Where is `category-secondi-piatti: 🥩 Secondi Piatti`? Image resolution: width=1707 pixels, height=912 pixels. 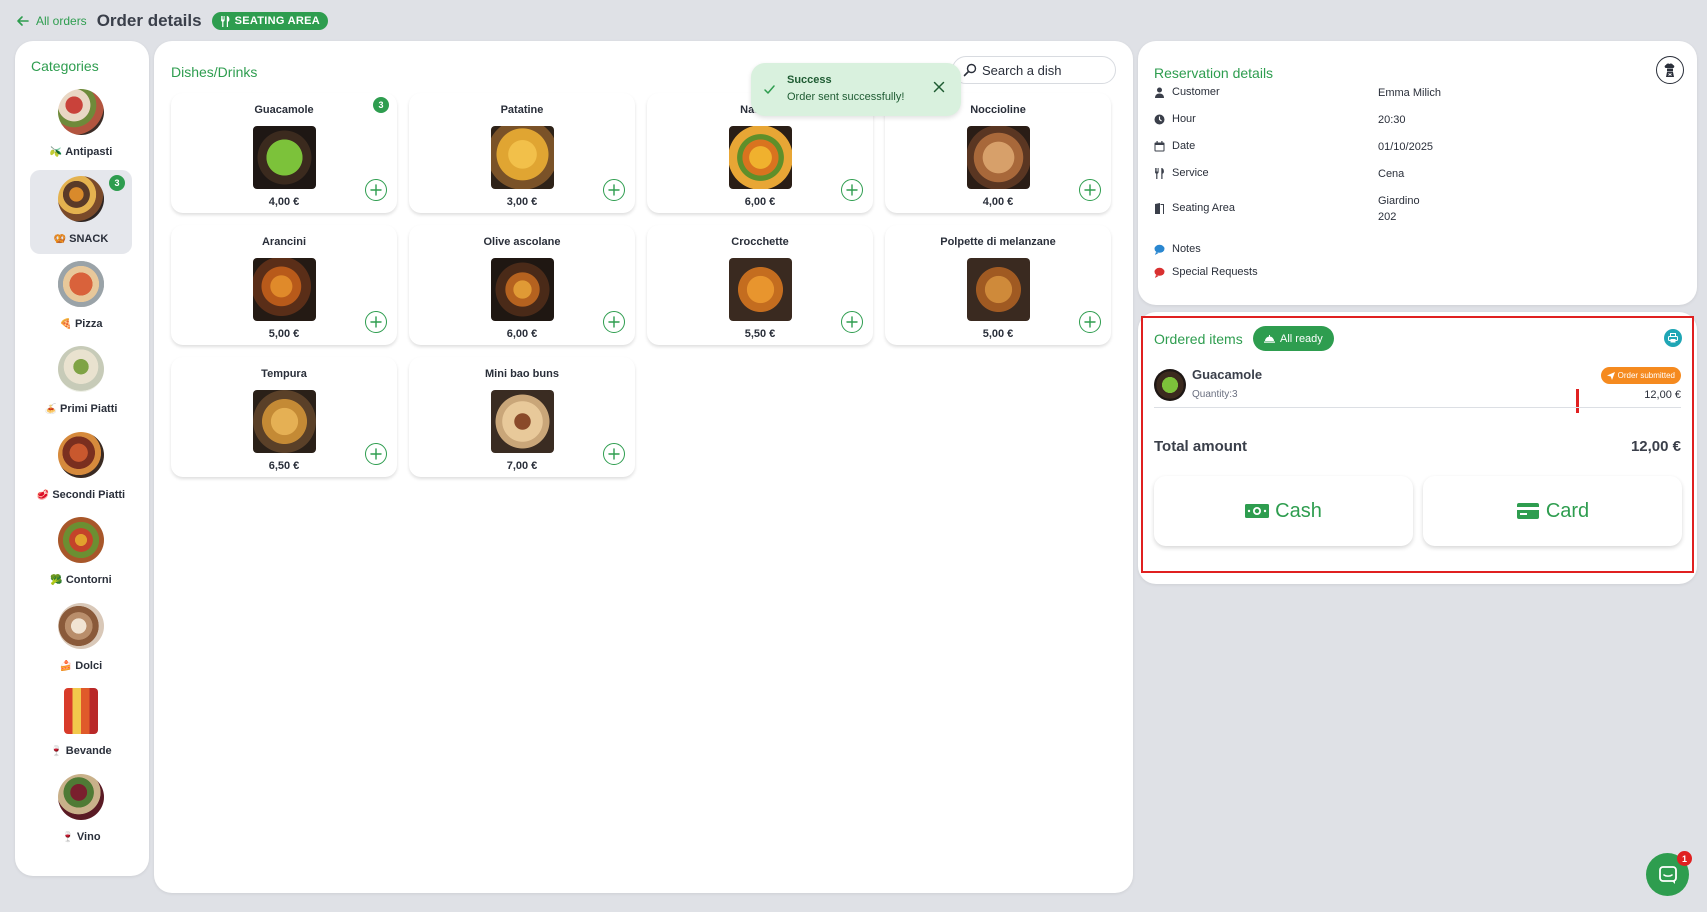 category-secondi-piatti: 🥩 Secondi Piatti is located at coordinates (81, 468).